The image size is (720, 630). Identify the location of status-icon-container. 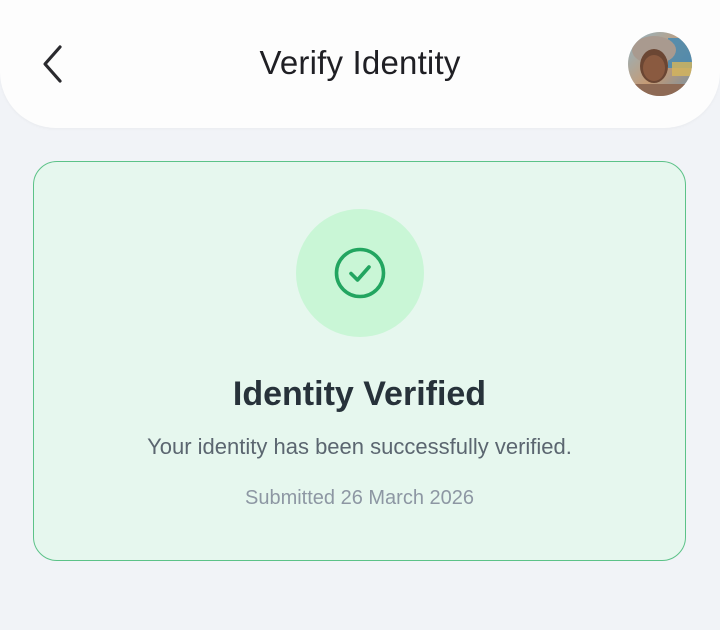
(360, 273).